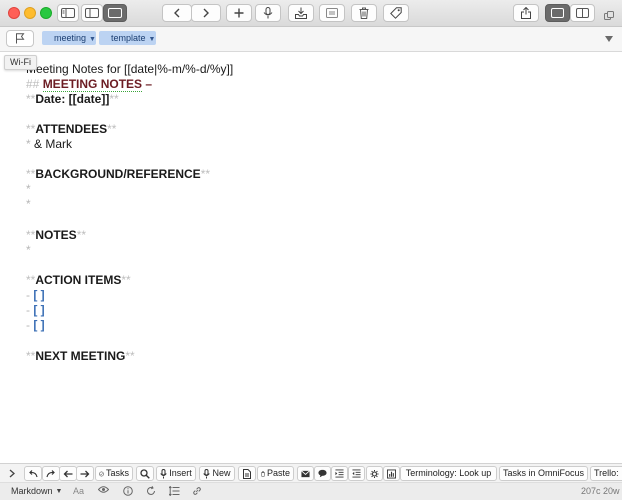  I want to click on back-button, so click(177, 13).